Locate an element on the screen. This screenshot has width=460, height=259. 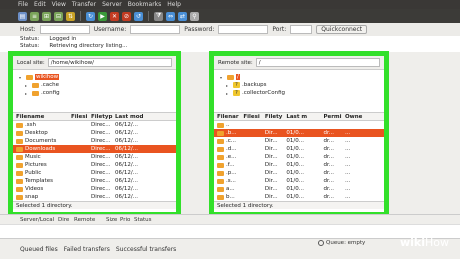
local-directory-tree: ▾ wikihow ▸ .cache ▸ .config is located at coordinates (94, 91).